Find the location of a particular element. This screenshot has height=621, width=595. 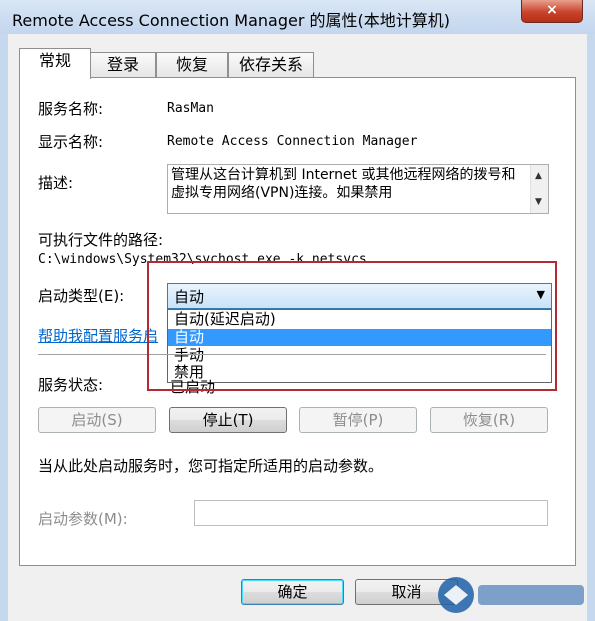

scroll-down-icon: ▼ is located at coordinates (538, 202).